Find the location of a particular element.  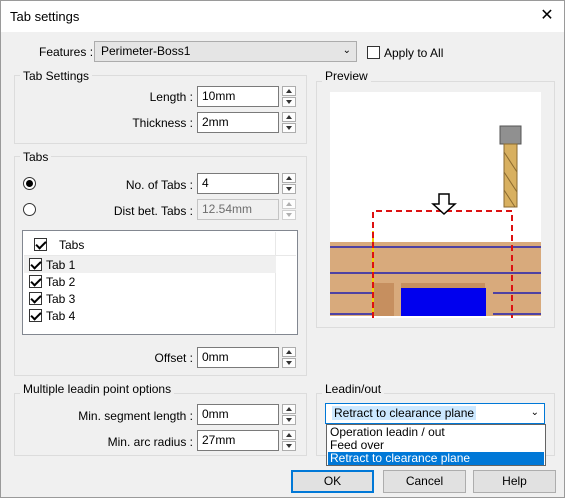

offset-label: Offset : is located at coordinates (173, 358).